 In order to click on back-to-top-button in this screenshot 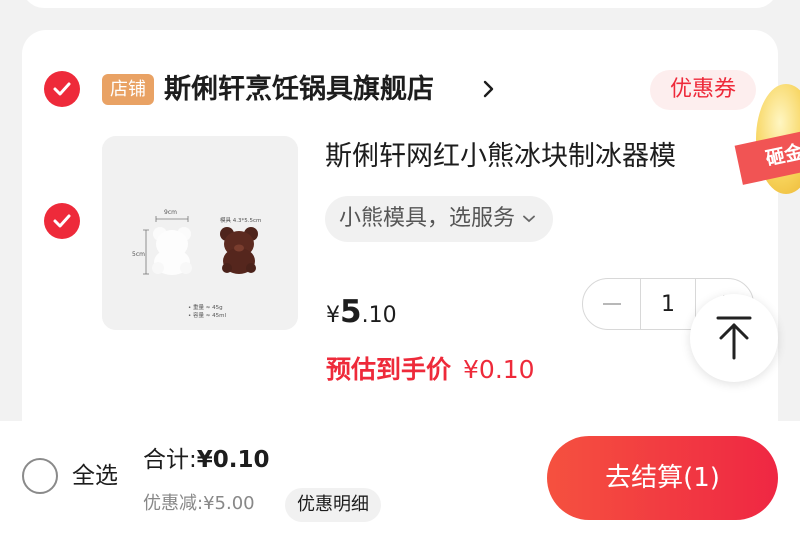, I will do `click(734, 338)`.